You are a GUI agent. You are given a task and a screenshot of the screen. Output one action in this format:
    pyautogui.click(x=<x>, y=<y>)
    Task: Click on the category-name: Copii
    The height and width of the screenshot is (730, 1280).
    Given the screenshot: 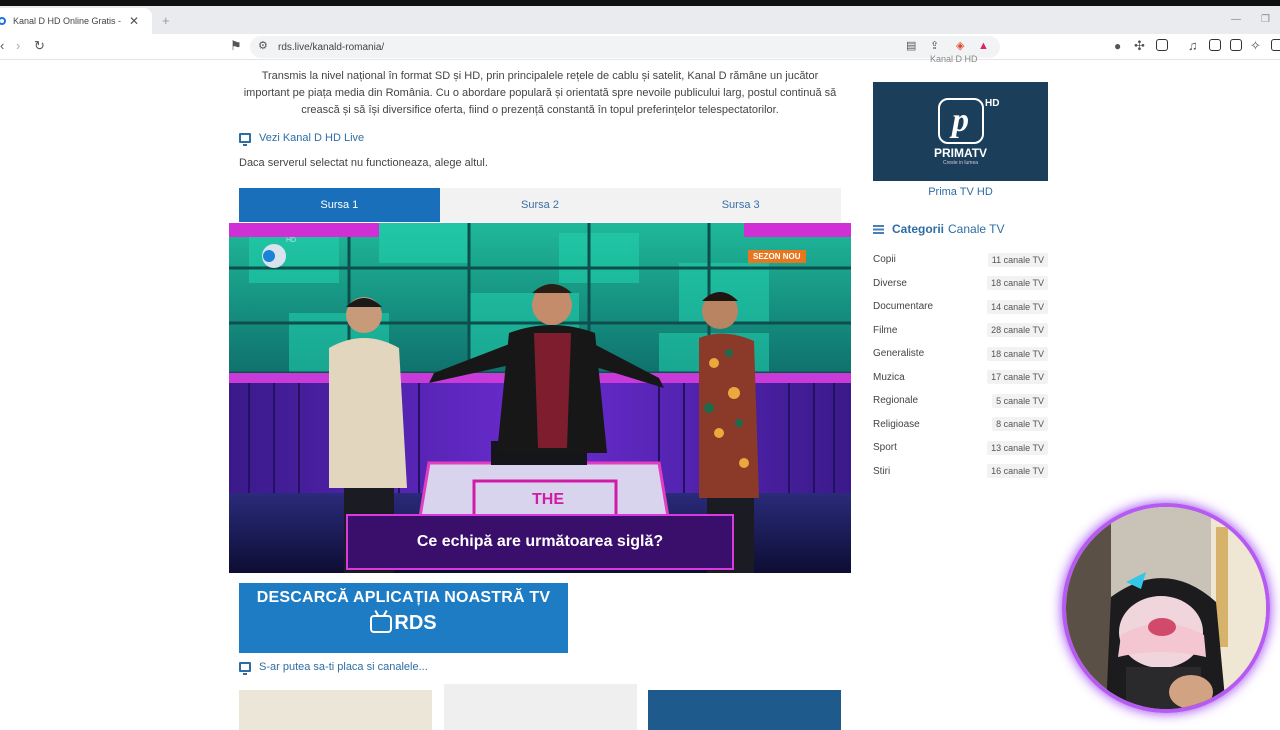 What is the action you would take?
    pyautogui.click(x=884, y=259)
    